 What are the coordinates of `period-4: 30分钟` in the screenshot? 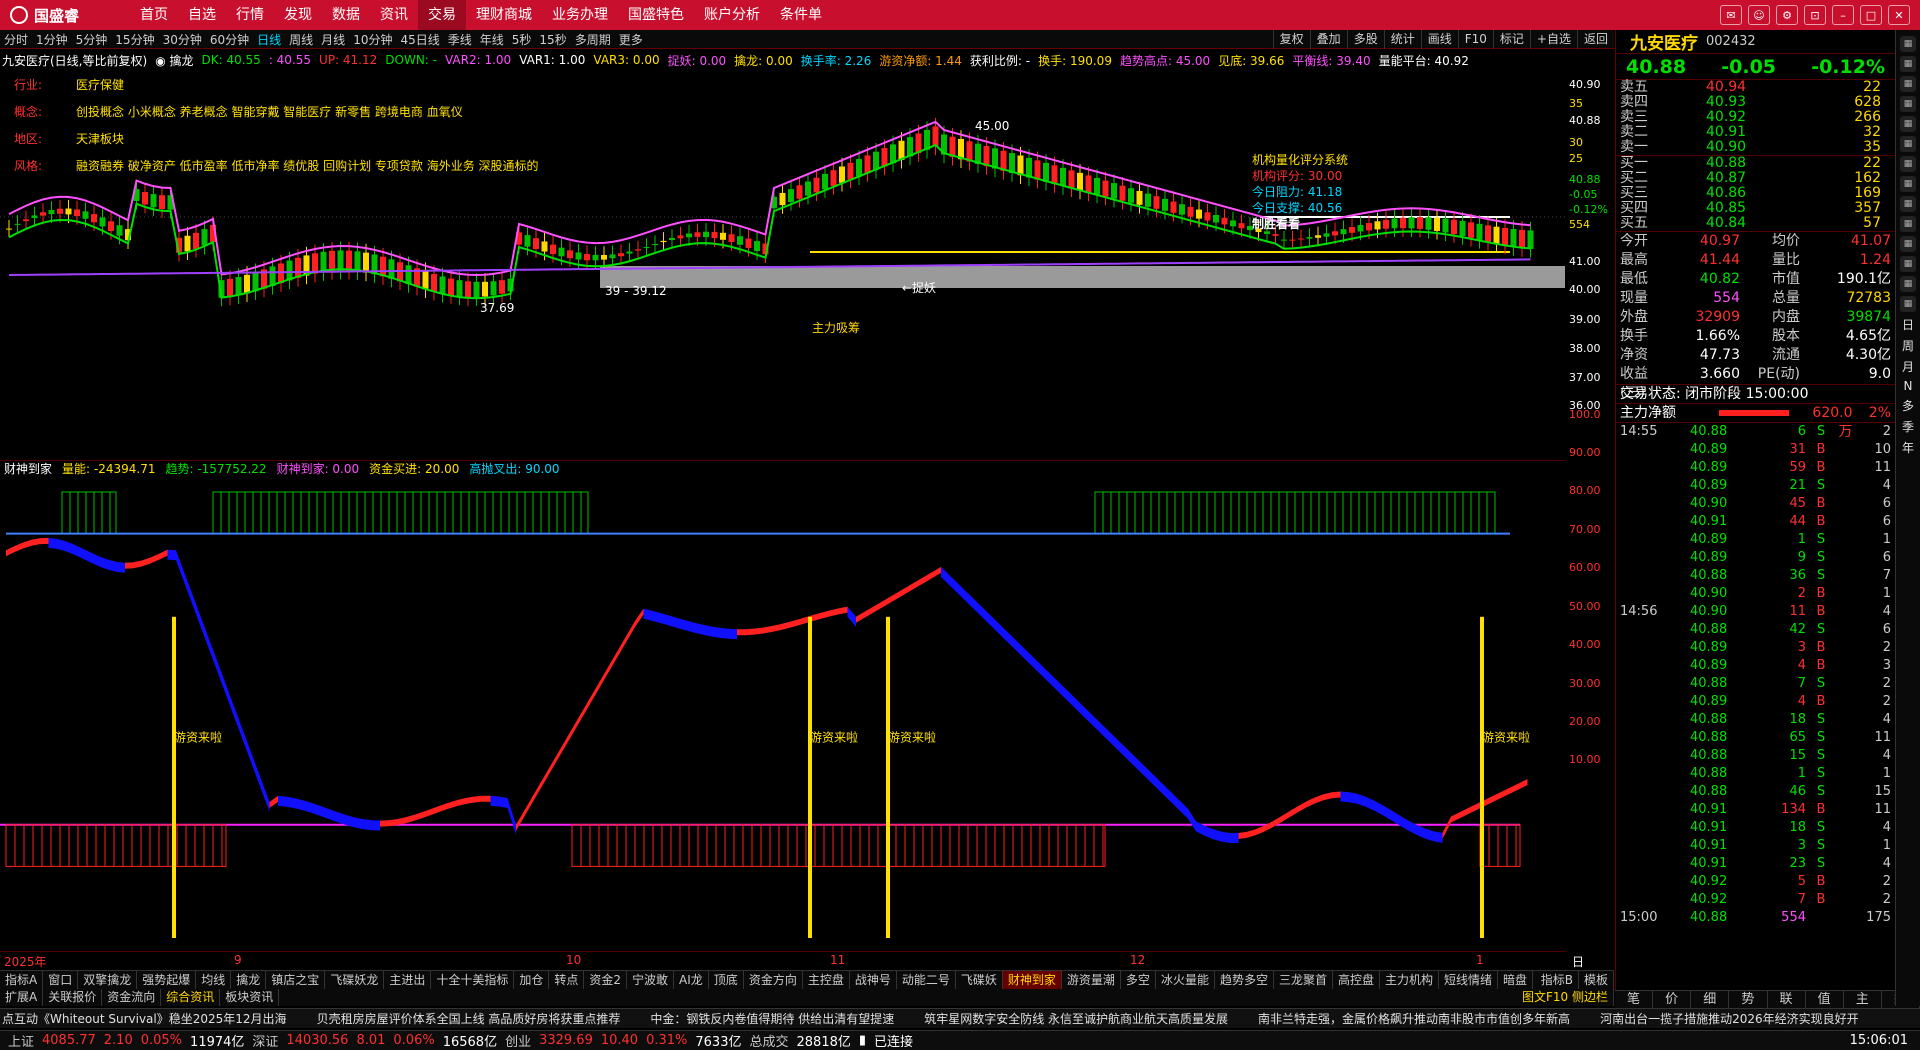 It's located at (182, 39).